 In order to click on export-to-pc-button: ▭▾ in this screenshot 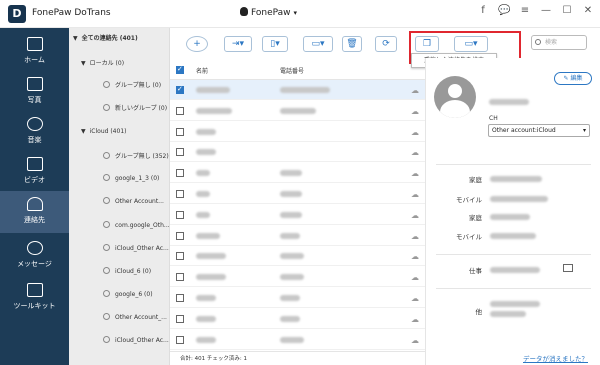, I will do `click(318, 44)`.